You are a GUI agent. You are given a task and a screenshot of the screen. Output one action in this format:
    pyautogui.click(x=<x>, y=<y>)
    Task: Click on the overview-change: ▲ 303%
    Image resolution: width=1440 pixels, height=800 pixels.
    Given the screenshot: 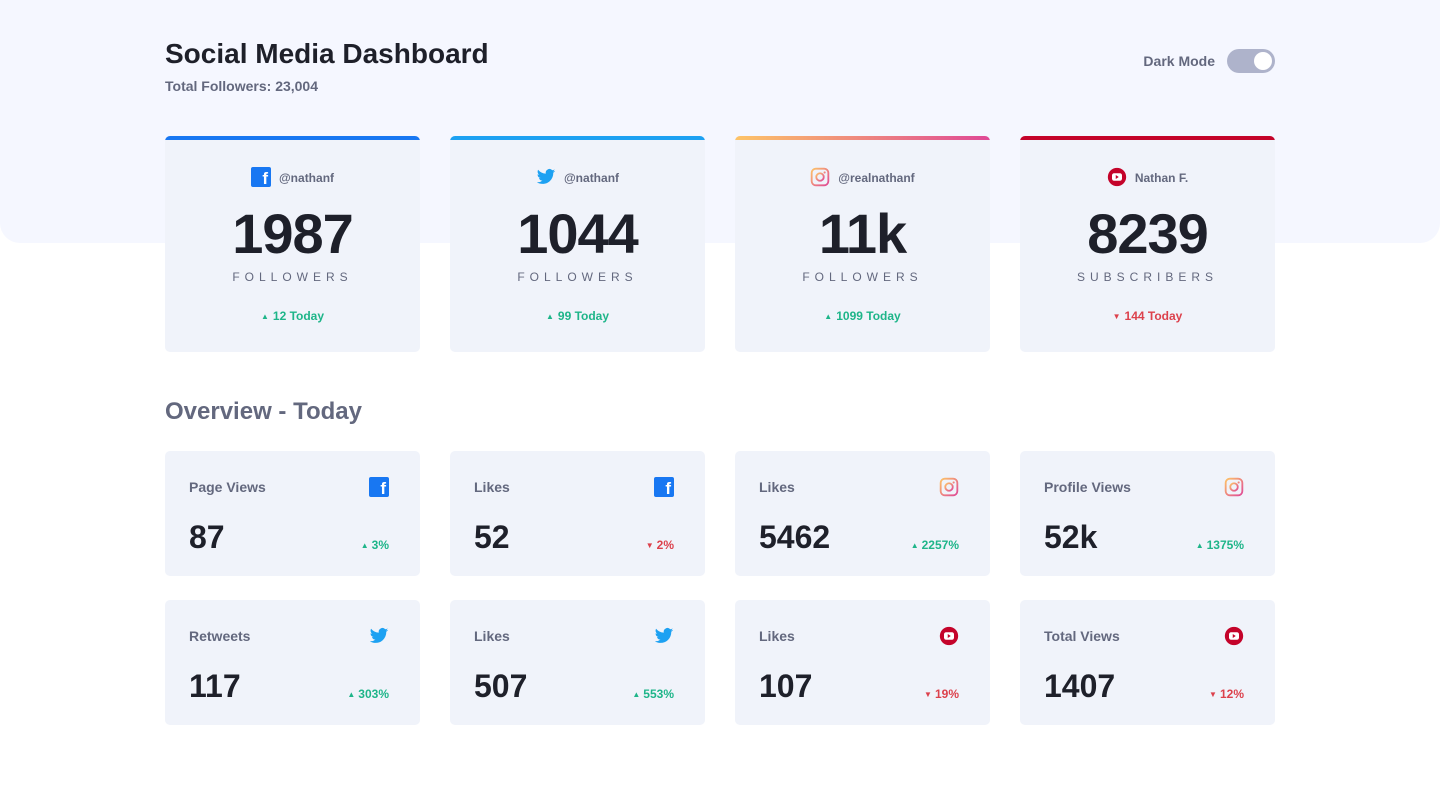 What is the action you would take?
    pyautogui.click(x=368, y=694)
    